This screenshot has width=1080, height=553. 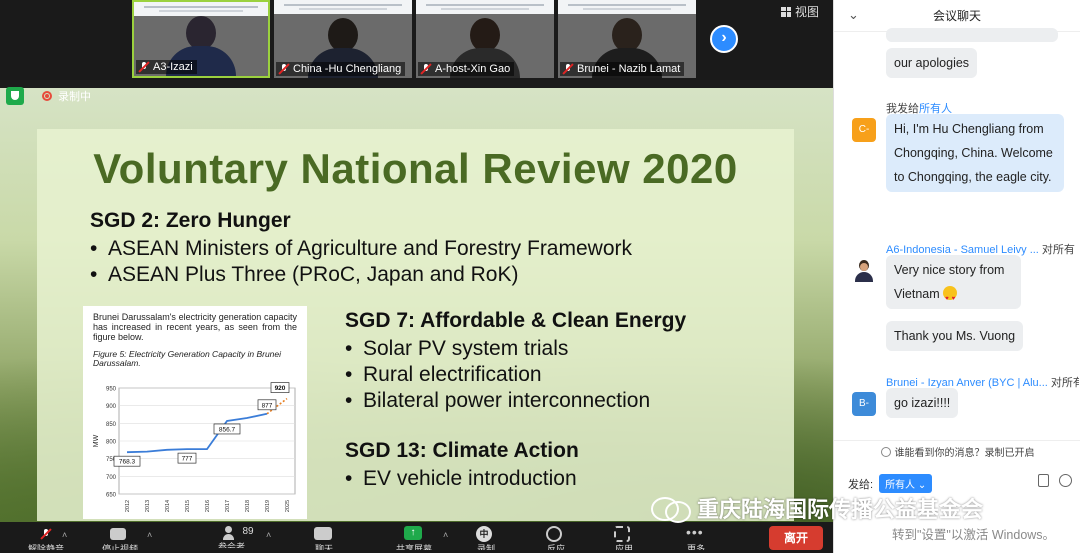 What do you see at coordinates (964, 453) in the screenshot?
I see `privacy-text: 谁能看到你的消息？录制已开启` at bounding box center [964, 453].